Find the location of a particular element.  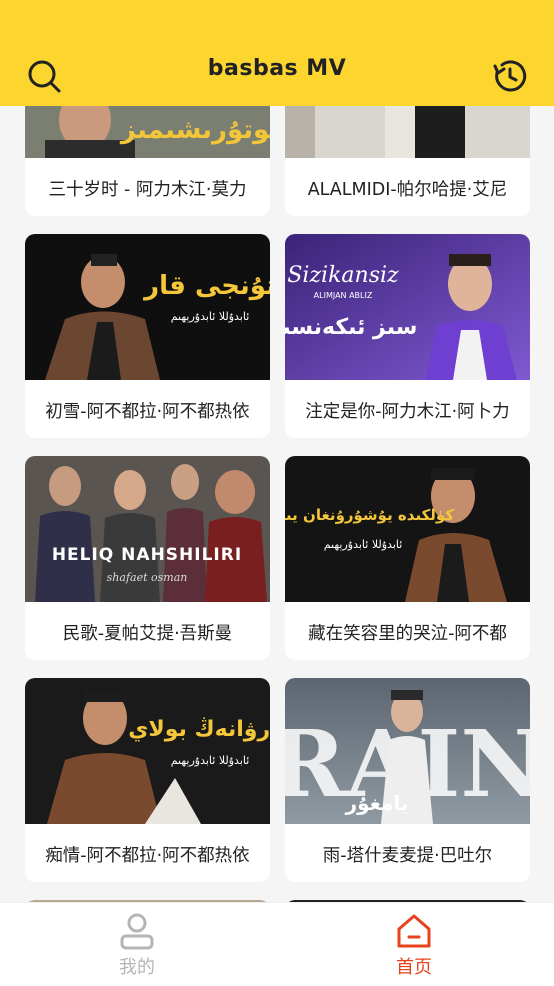

video-caption: 初雪-阿不都拉·阿不都热依 is located at coordinates (147, 412).